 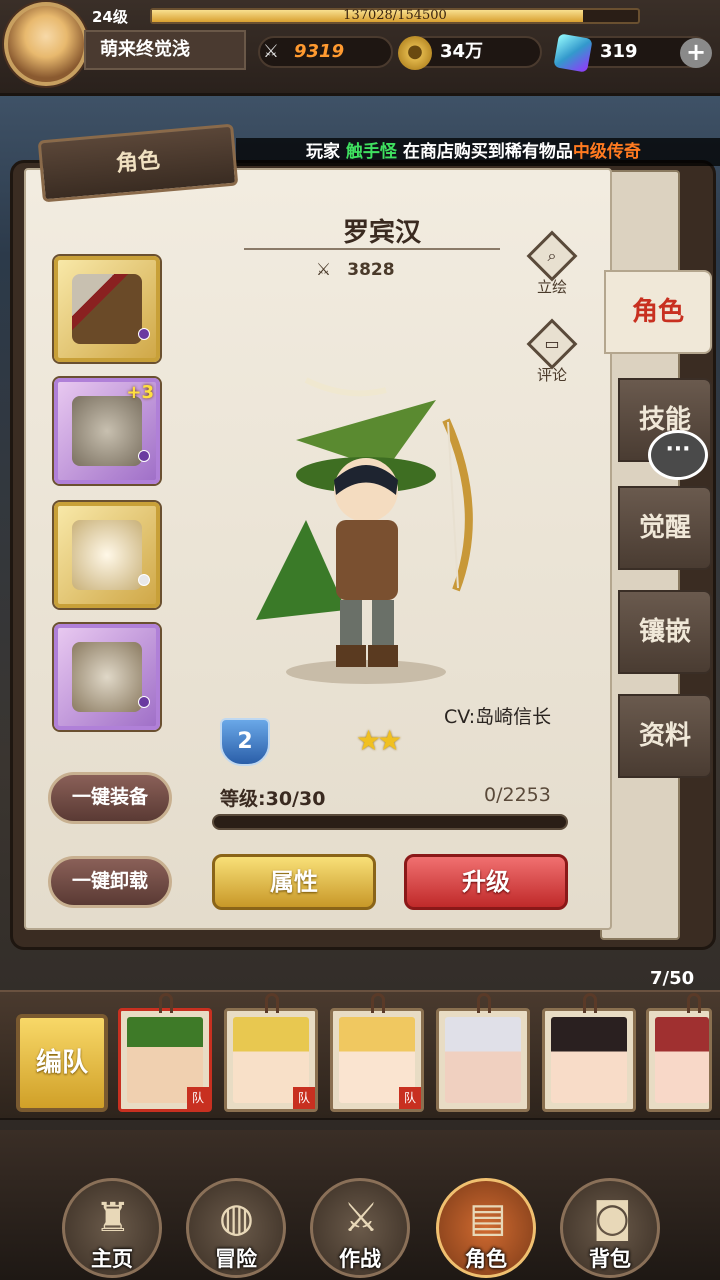 I want to click on ticker-item: 中级传奇, so click(x=606, y=152).